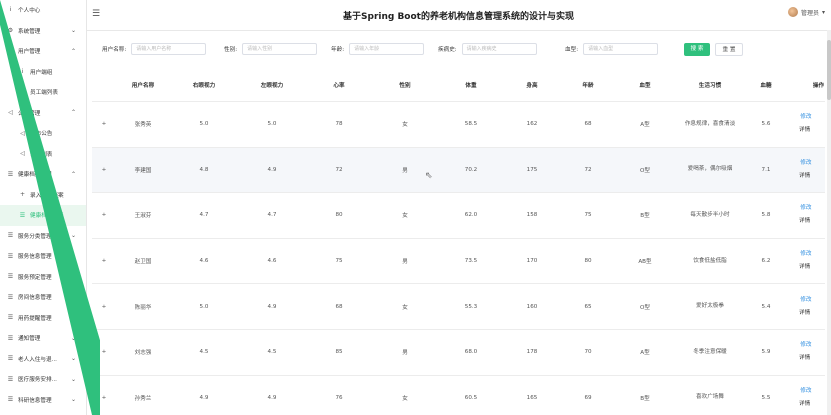 The width and height of the screenshot is (831, 415). What do you see at coordinates (339, 306) in the screenshot?
I see `table-cell: 68` at bounding box center [339, 306].